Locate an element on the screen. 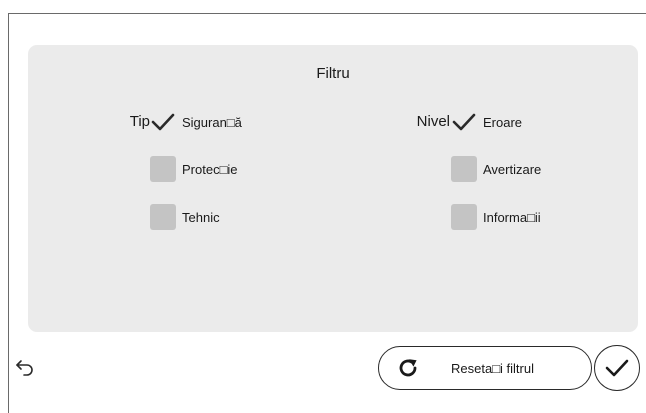 The height and width of the screenshot is (413, 646). back-button is located at coordinates (25, 367).